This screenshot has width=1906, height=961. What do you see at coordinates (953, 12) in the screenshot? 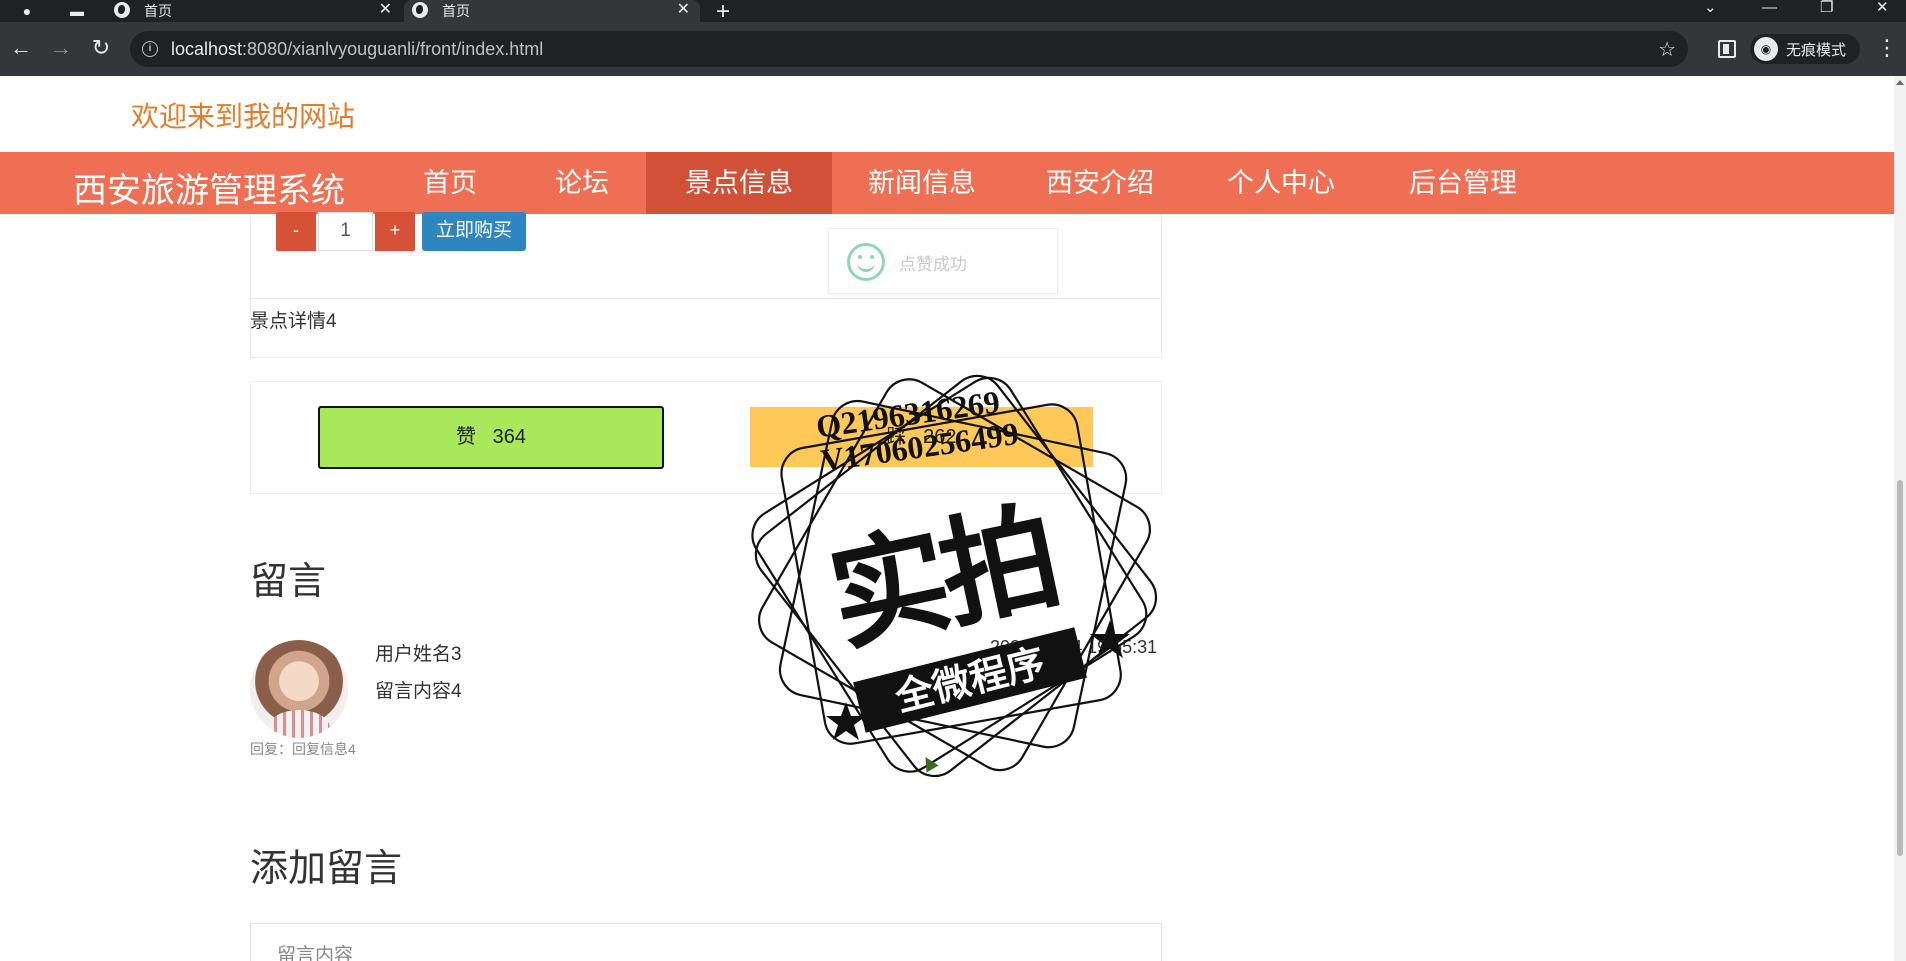
I see `browser-tab-strip: ● ▬ 首页 ✕ 首页 ✕ + ⌄ — ❐ ✕` at bounding box center [953, 12].